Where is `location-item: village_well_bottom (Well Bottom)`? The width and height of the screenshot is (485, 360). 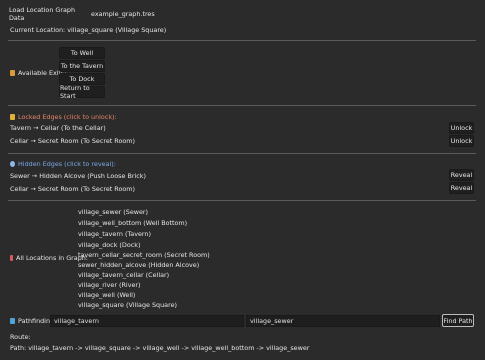 location-item: village_well_bottom (Well Bottom) is located at coordinates (133, 223).